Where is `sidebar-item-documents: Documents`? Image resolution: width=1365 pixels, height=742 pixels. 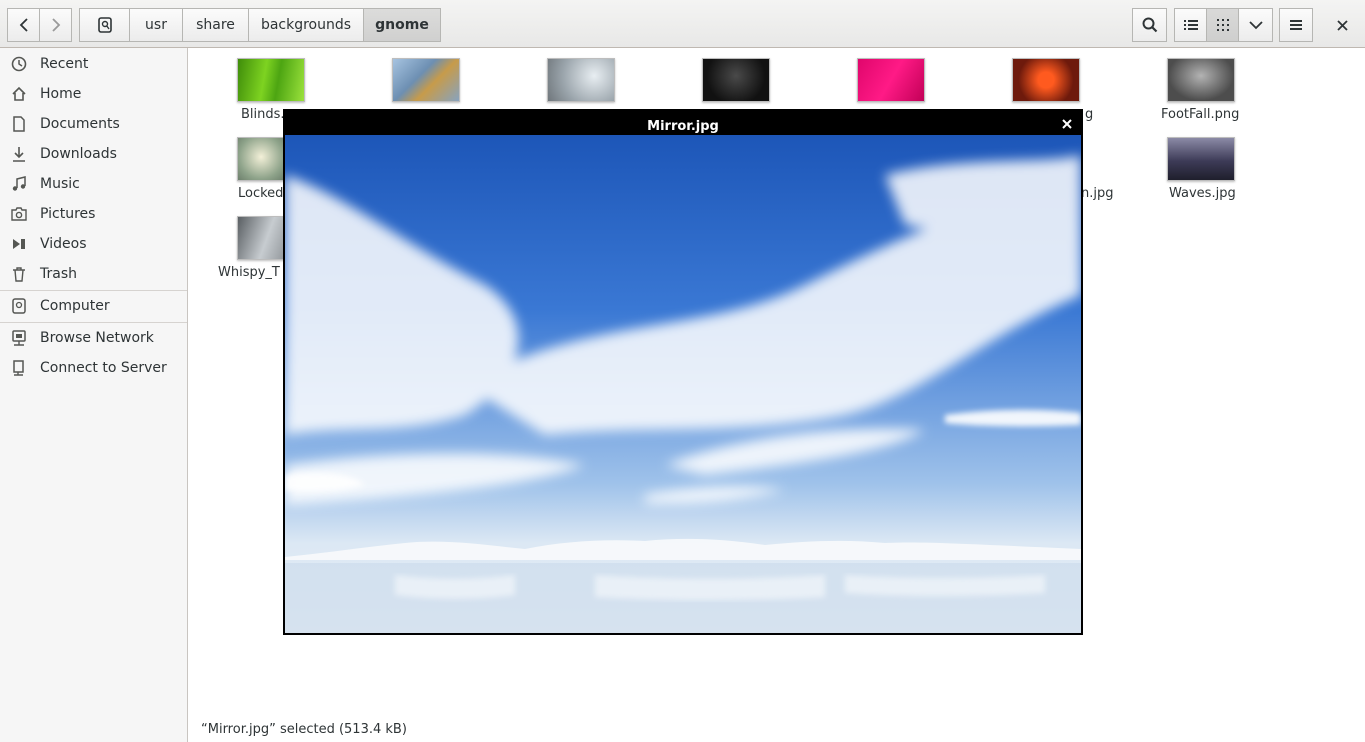 sidebar-item-documents: Documents is located at coordinates (93, 124).